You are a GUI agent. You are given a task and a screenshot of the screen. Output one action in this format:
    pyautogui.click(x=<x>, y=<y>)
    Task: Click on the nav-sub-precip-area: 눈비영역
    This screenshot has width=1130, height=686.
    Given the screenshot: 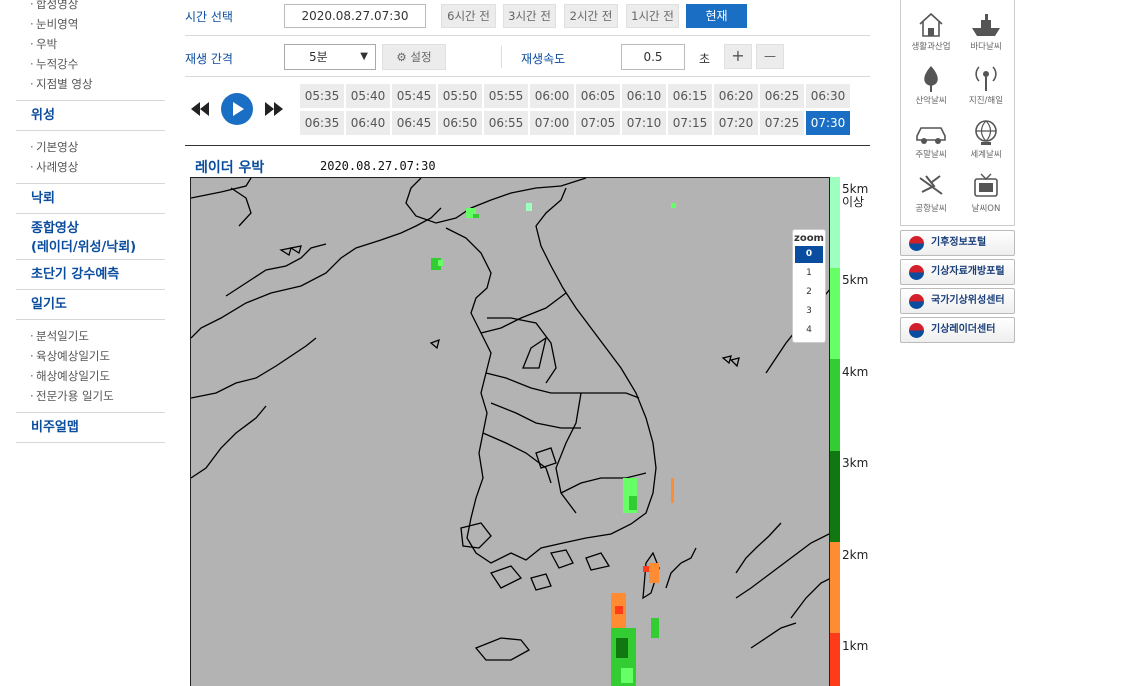 What is the action you would take?
    pyautogui.click(x=90, y=24)
    